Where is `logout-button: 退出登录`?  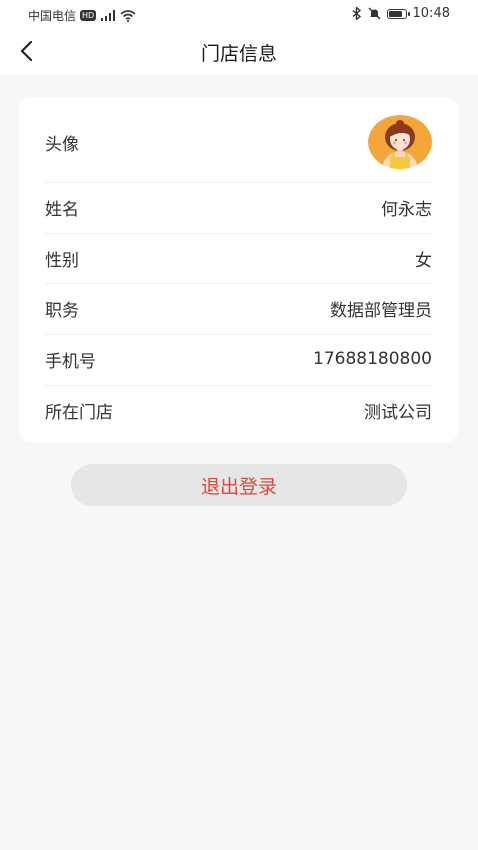 logout-button: 退出登录 is located at coordinates (239, 485).